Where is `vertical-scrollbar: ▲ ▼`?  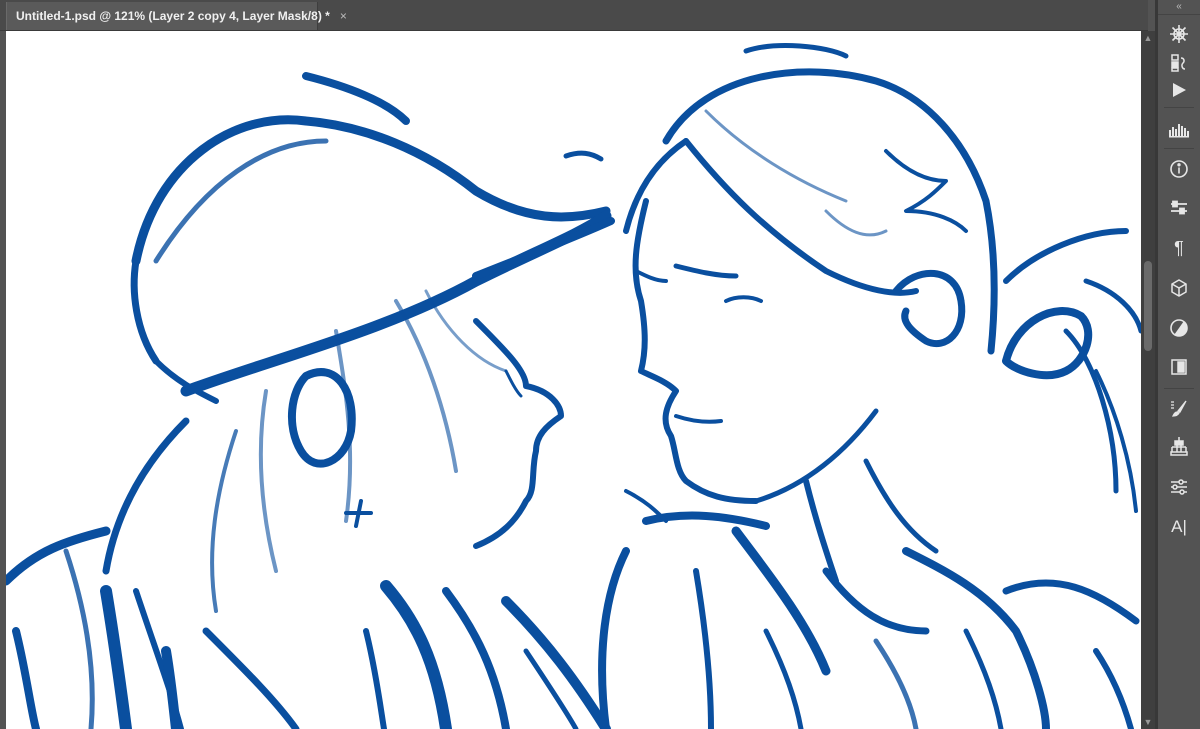 vertical-scrollbar: ▲ ▼ is located at coordinates (1148, 380).